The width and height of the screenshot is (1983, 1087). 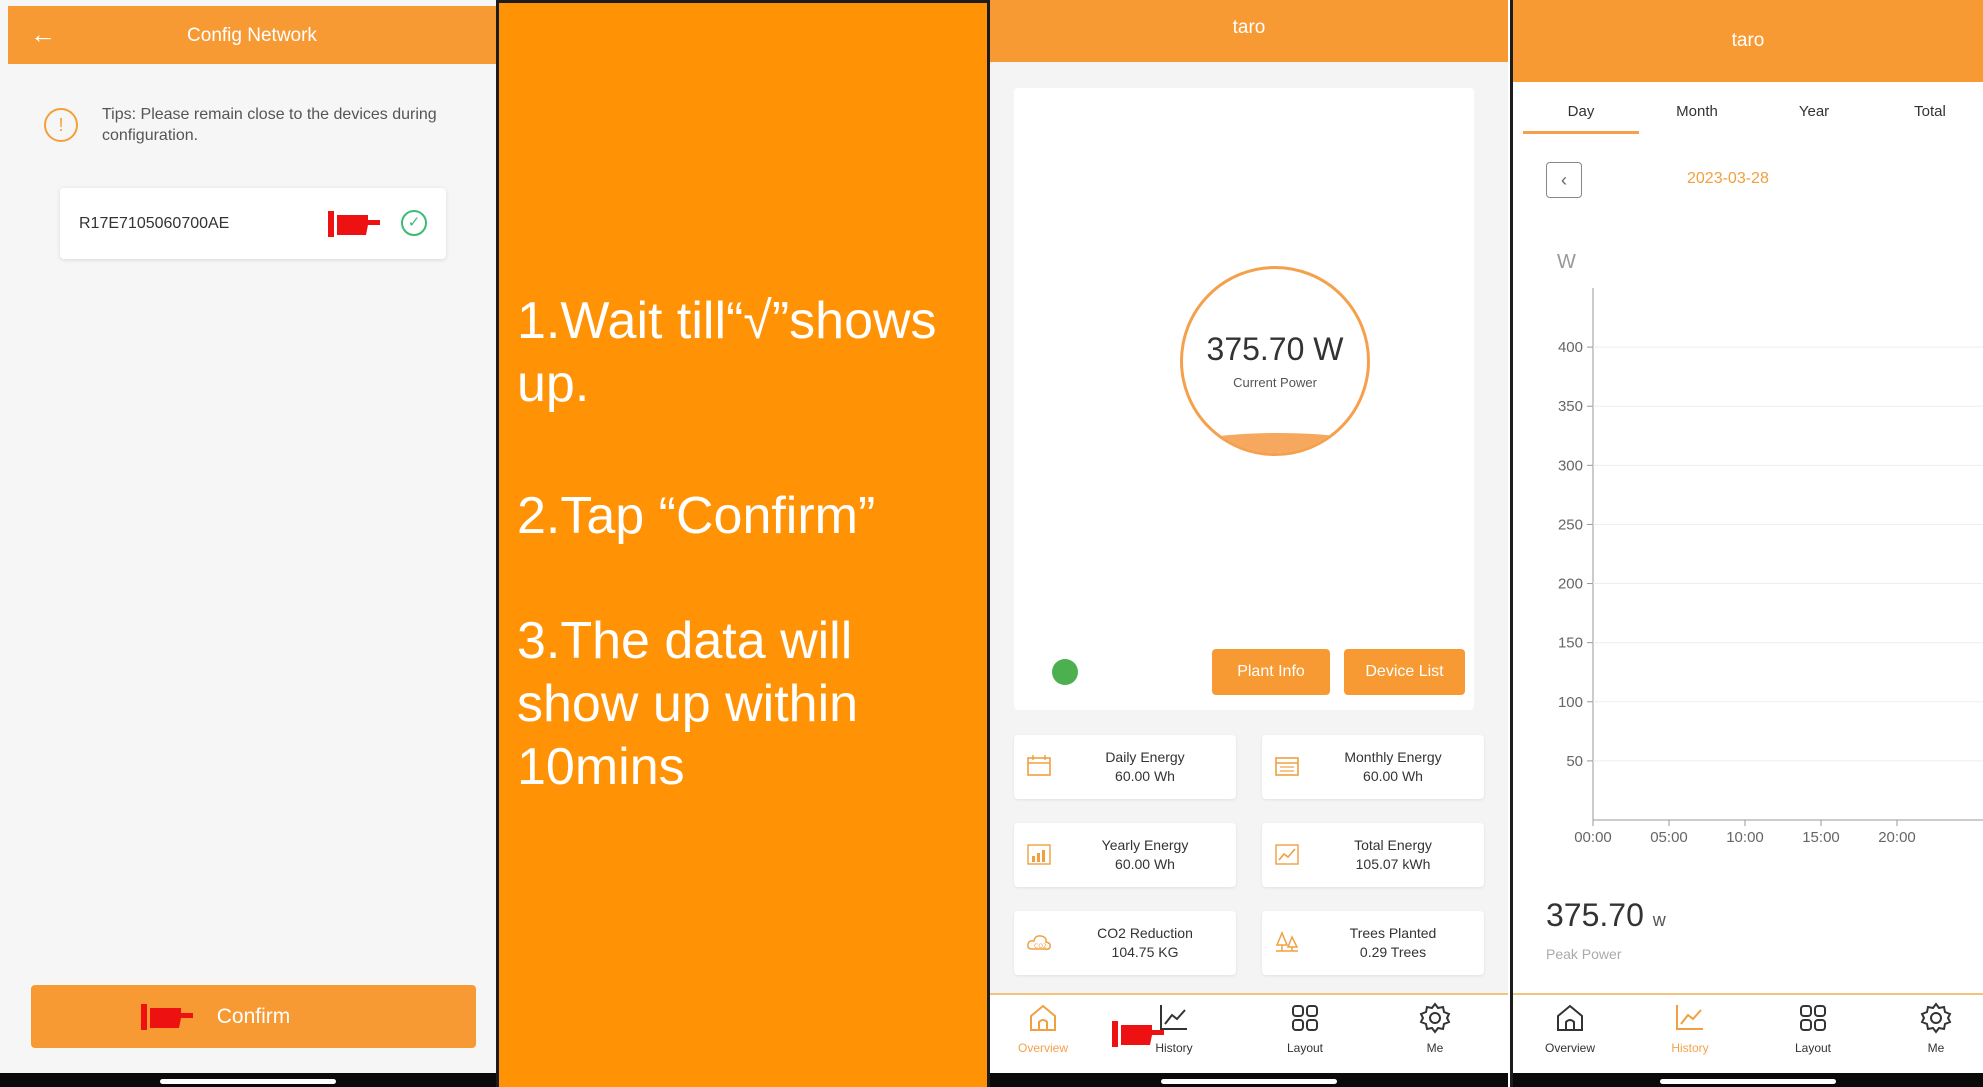 What do you see at coordinates (1570, 524) in the screenshot?
I see `y-tick-label: 250` at bounding box center [1570, 524].